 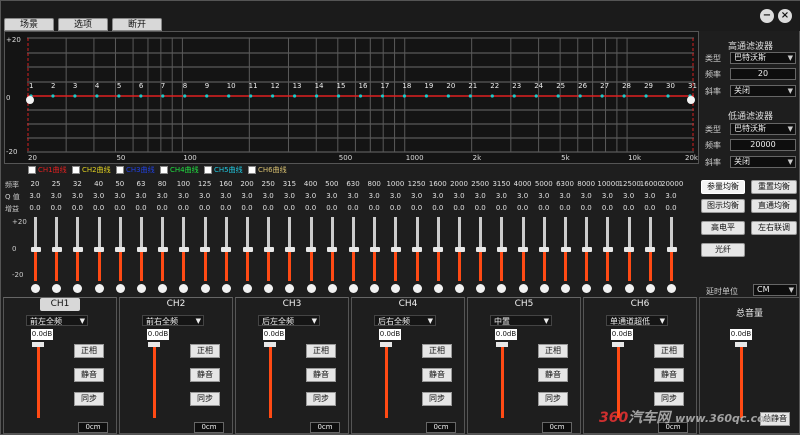 What do you see at coordinates (38, 344) in the screenshot?
I see `channel-volume-thumb` at bounding box center [38, 344].